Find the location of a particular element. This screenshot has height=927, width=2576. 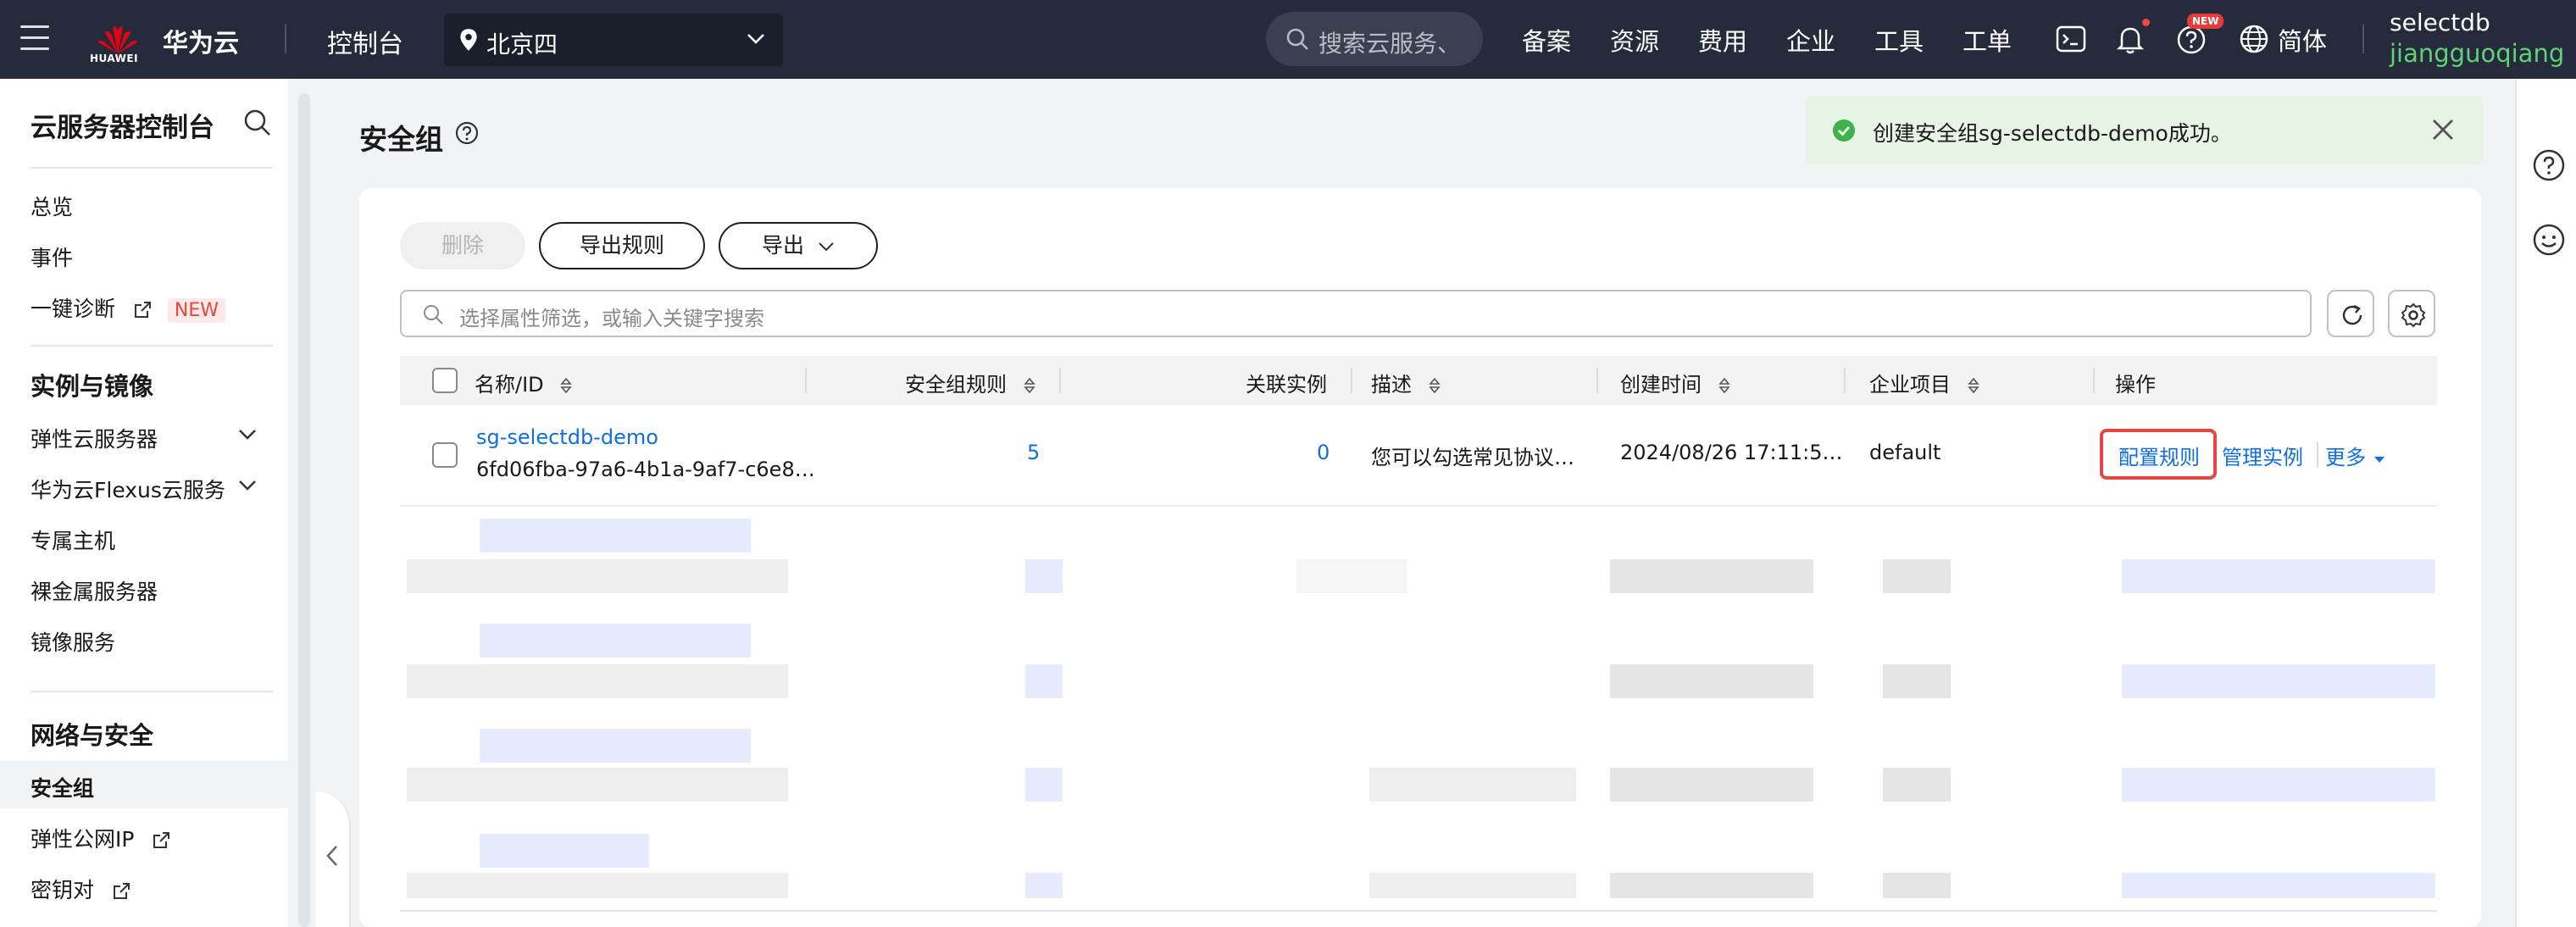

column-header-created: 创建时间 is located at coordinates (1676, 382).